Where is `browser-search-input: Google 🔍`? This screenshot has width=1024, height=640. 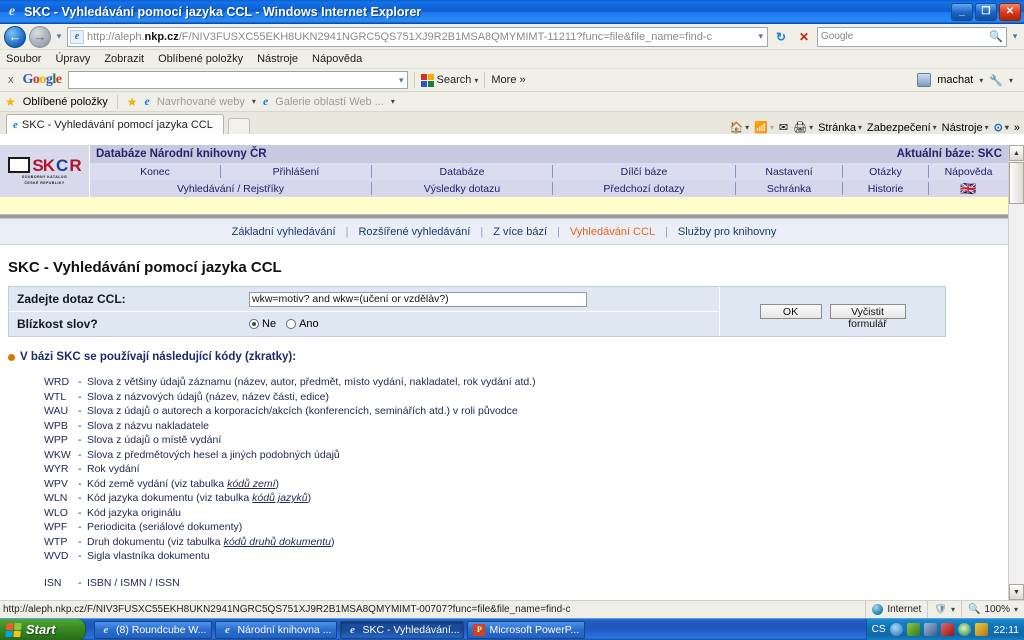
browser-search-input: Google 🔍 is located at coordinates (912, 36).